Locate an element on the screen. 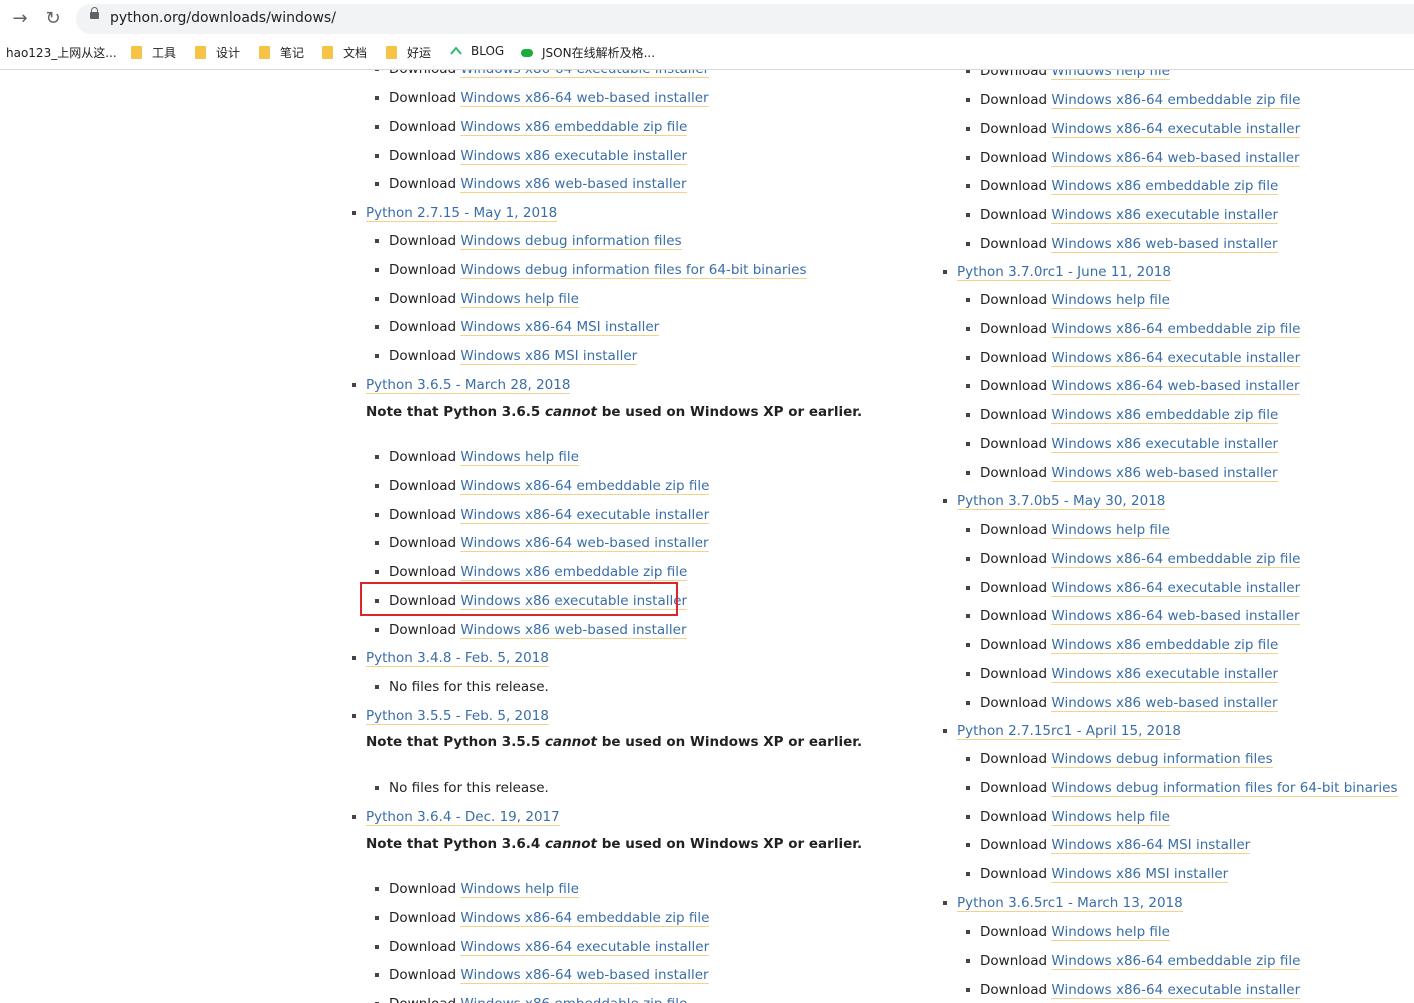  release-item: Python 2.7.15 - May 1, 2018 is located at coordinates (455, 213).